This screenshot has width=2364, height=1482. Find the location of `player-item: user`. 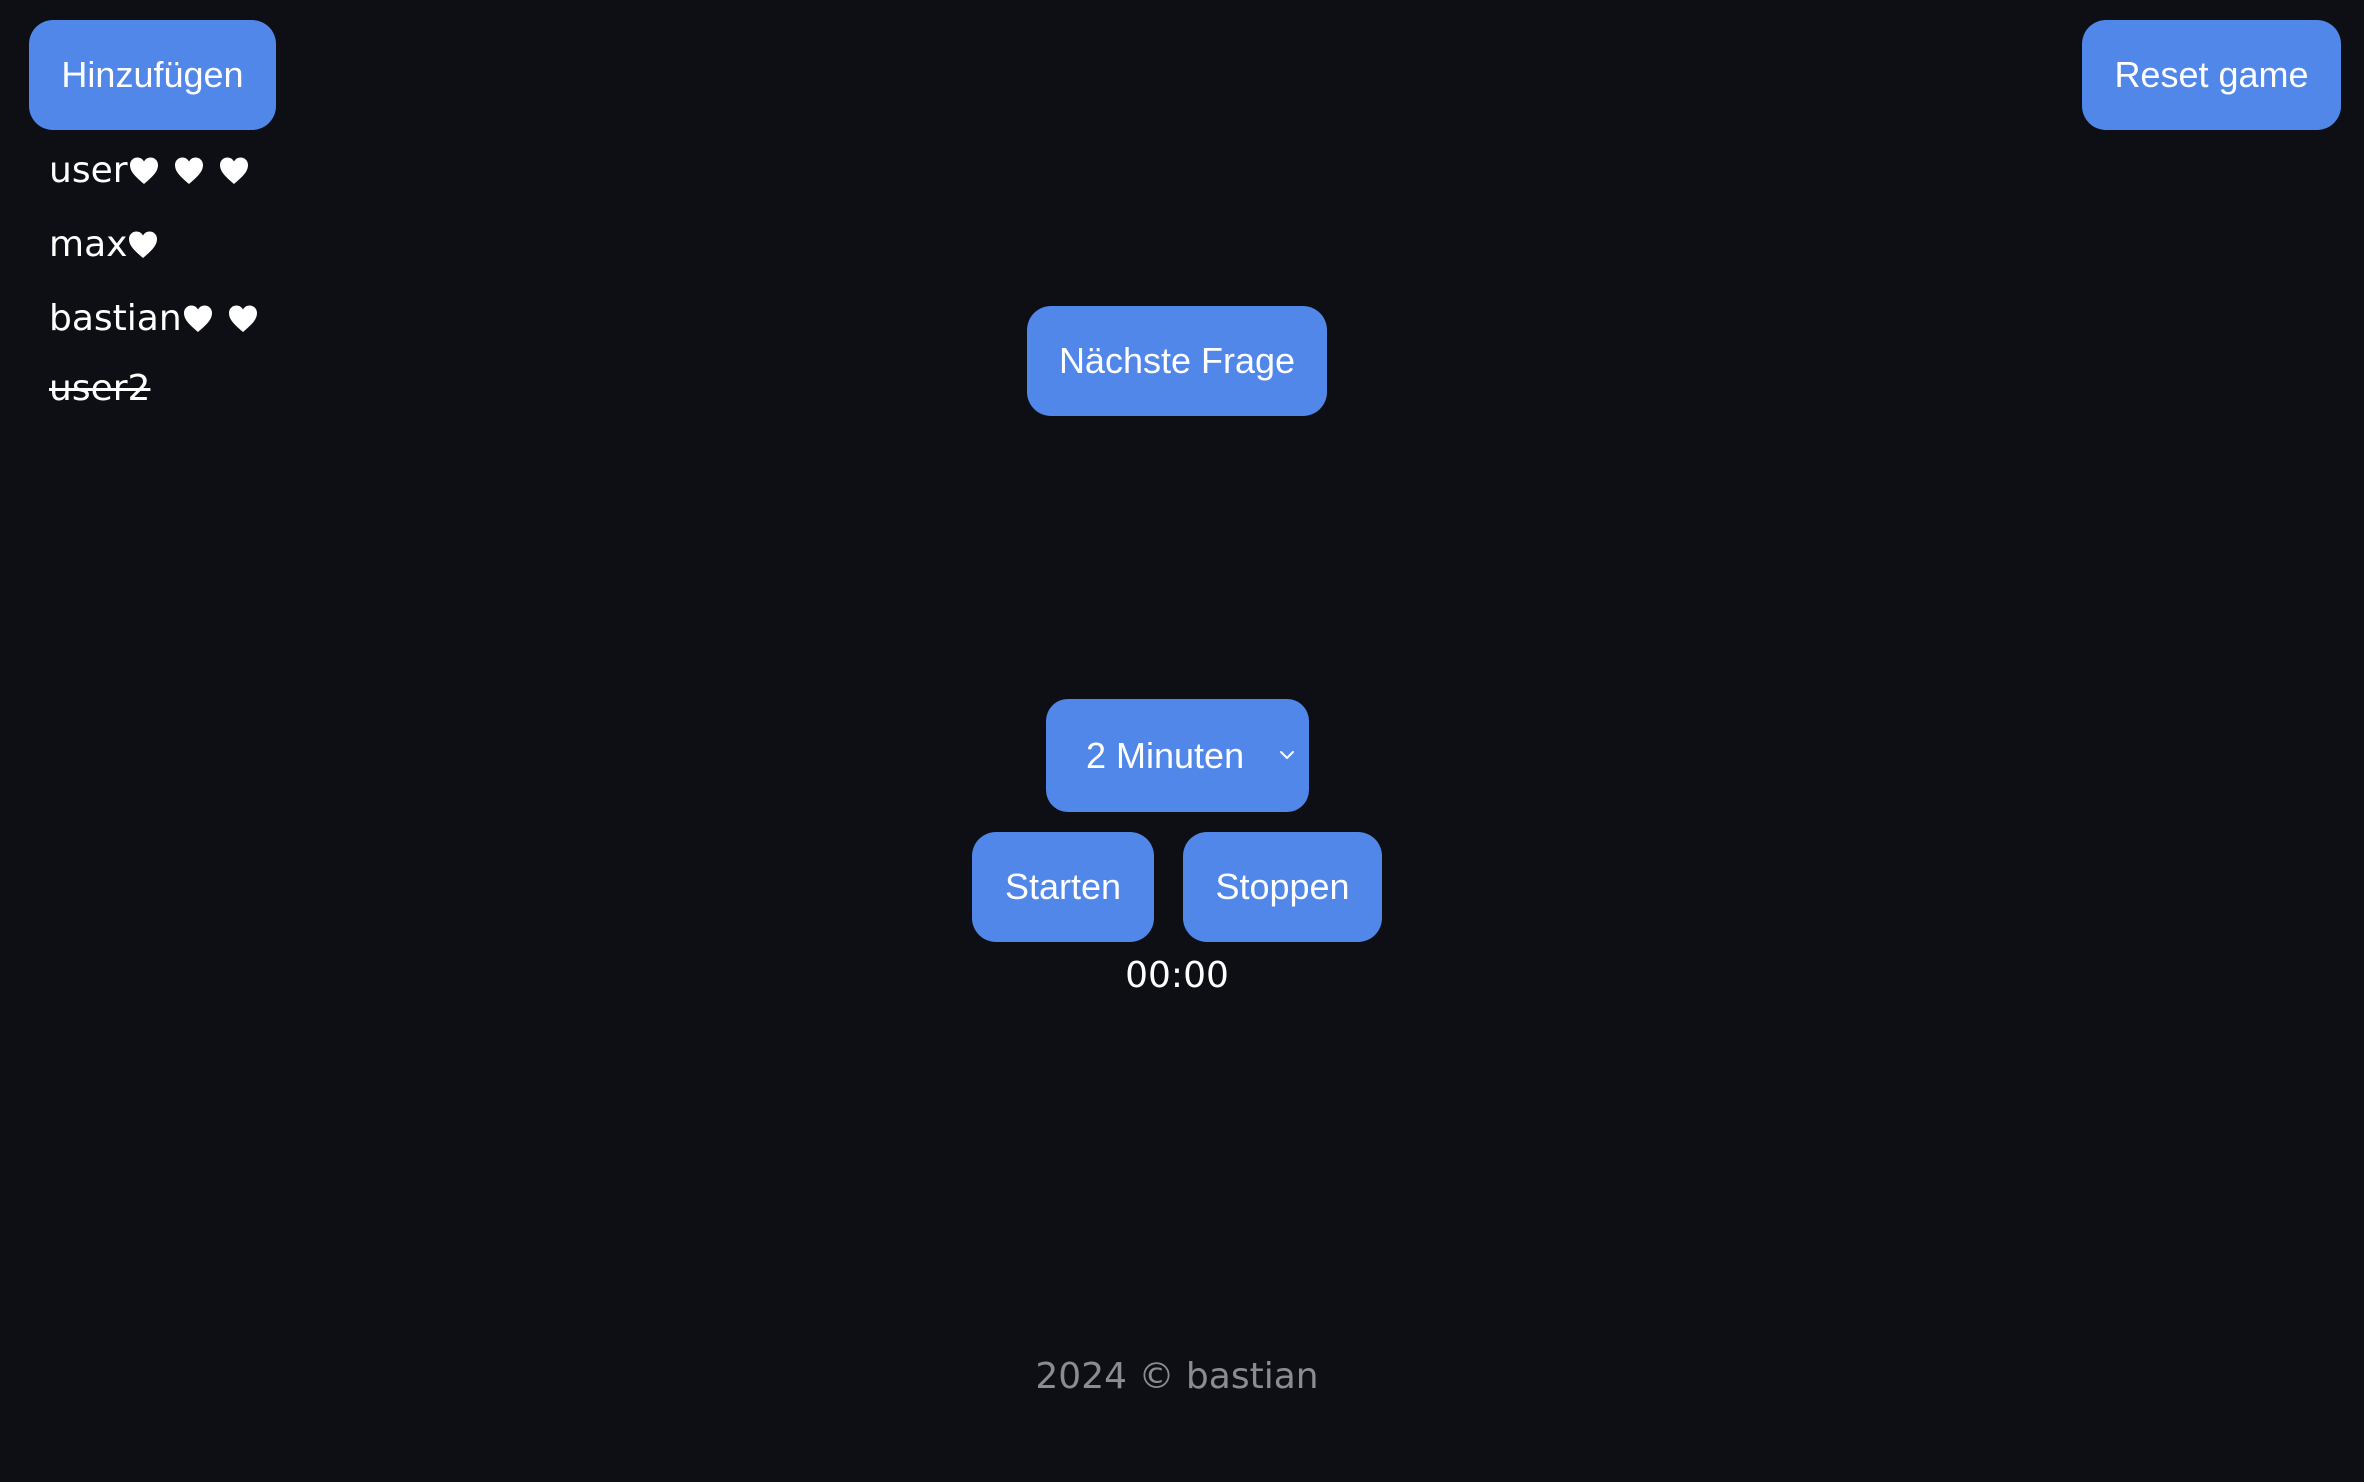

player-item: user is located at coordinates (149, 170).